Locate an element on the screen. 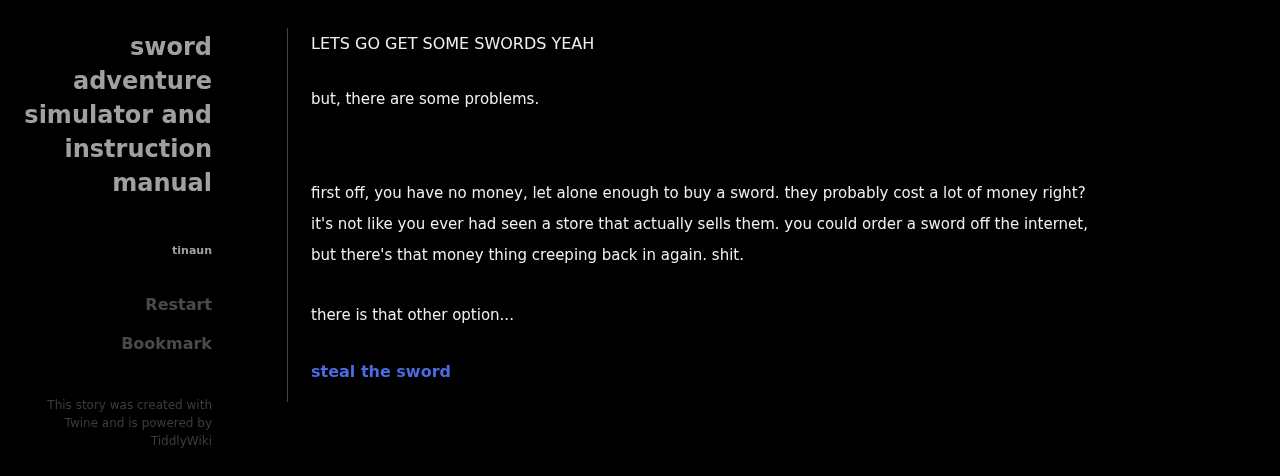  passage-paragraph: first off, you have no money, let alone enough to buy a sword. they probably cost a lot of money right? it's not like you ever had seen a store that actually sells them. you could order a sword off the internet, but there's that money thing creeping back in again. shit. is located at coordinates (699, 224).